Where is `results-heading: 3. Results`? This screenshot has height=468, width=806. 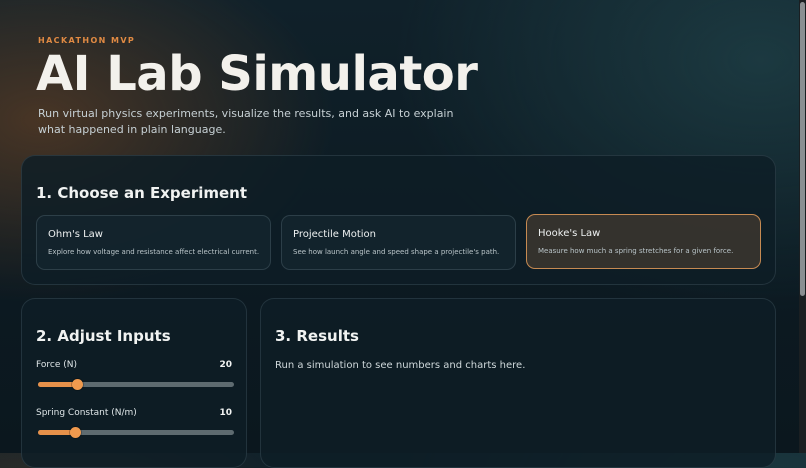
results-heading: 3. Results is located at coordinates (317, 336).